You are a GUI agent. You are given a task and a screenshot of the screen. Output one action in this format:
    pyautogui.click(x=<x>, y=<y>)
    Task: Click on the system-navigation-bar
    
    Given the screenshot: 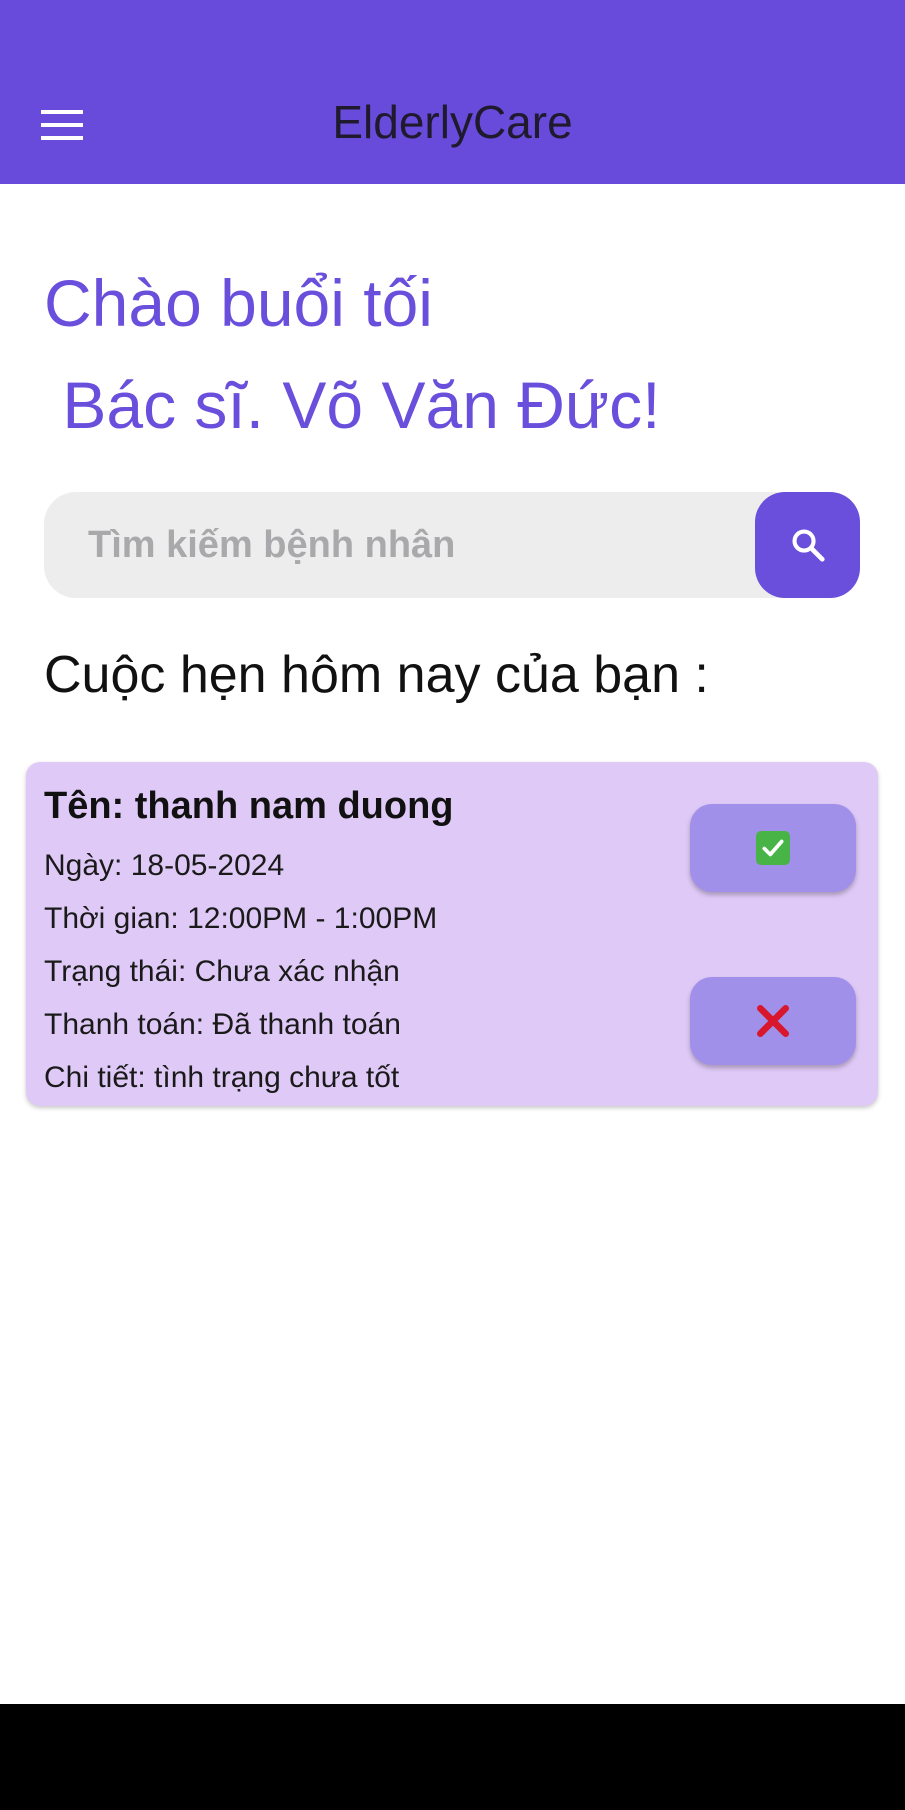 What is the action you would take?
    pyautogui.click(x=452, y=1757)
    